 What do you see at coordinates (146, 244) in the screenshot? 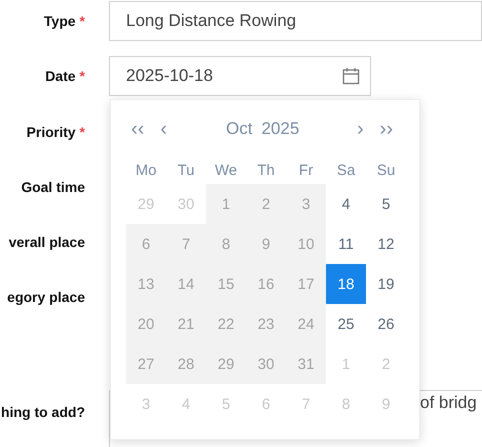
I see `calendar-day: 6` at bounding box center [146, 244].